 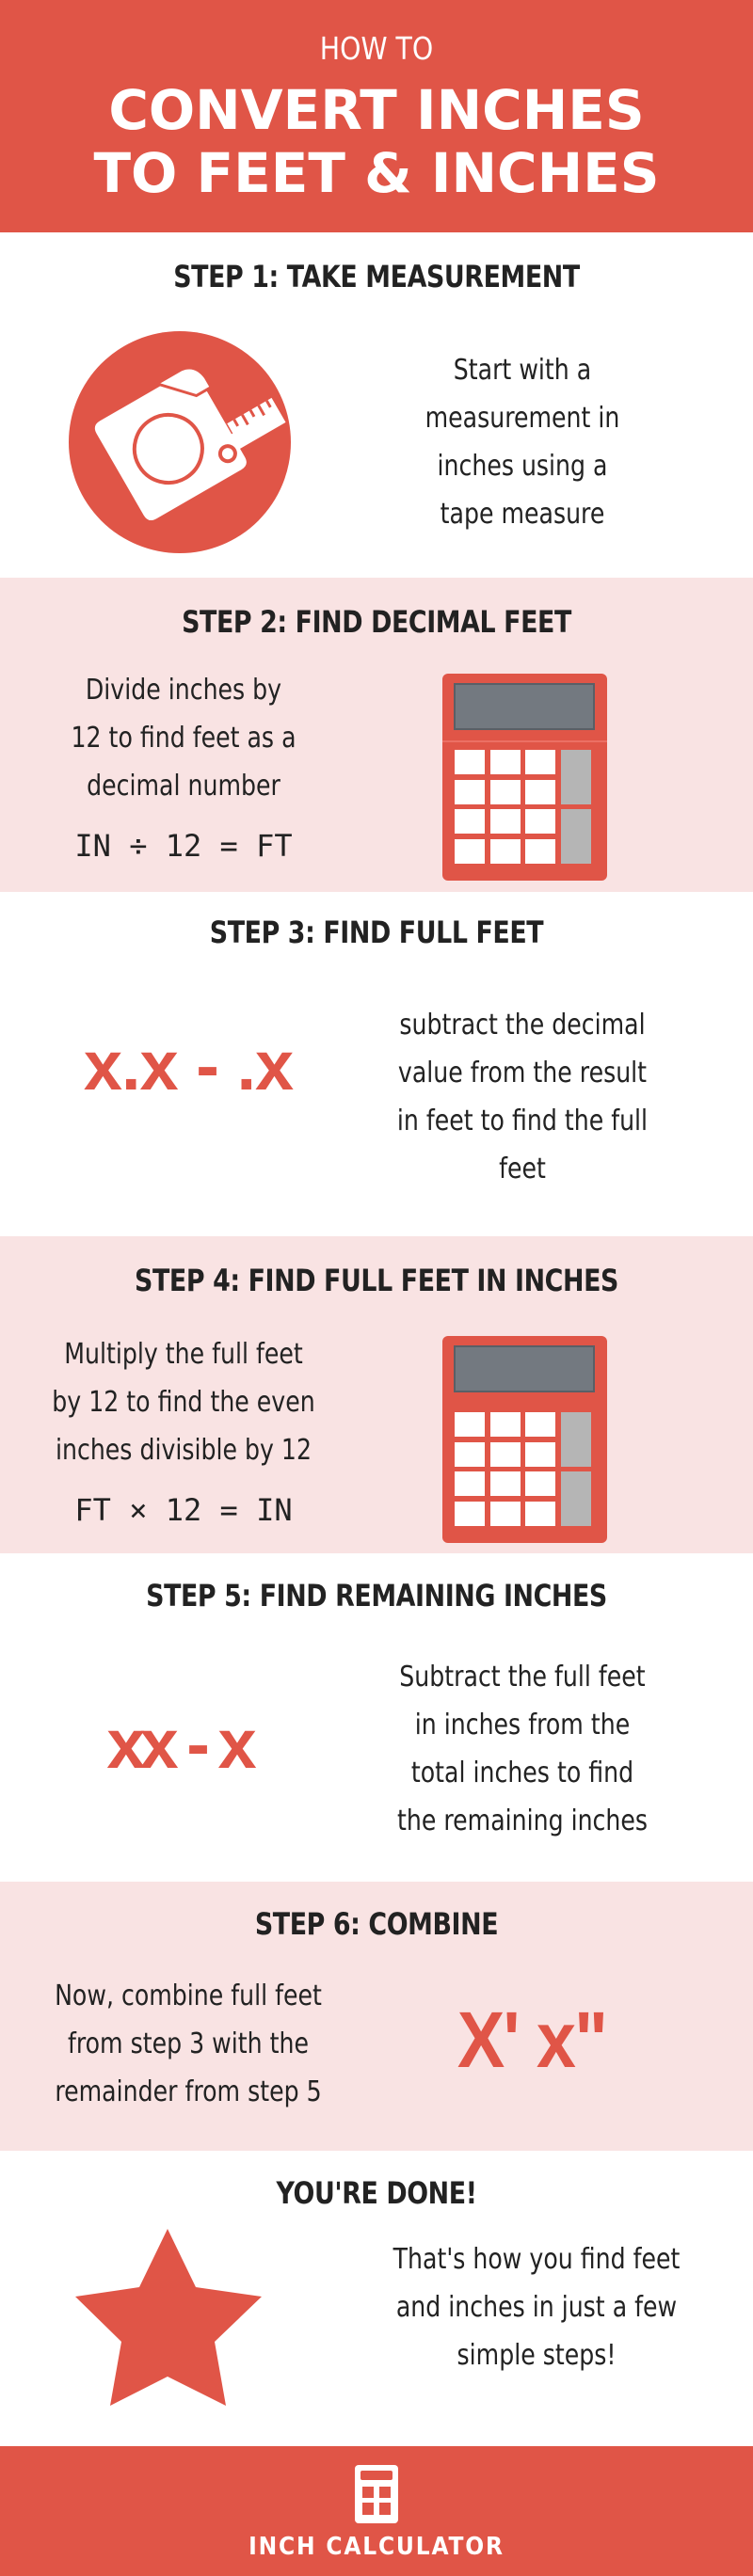 What do you see at coordinates (376, 1924) in the screenshot?
I see `step-6-title: STEP 6: COMBINE` at bounding box center [376, 1924].